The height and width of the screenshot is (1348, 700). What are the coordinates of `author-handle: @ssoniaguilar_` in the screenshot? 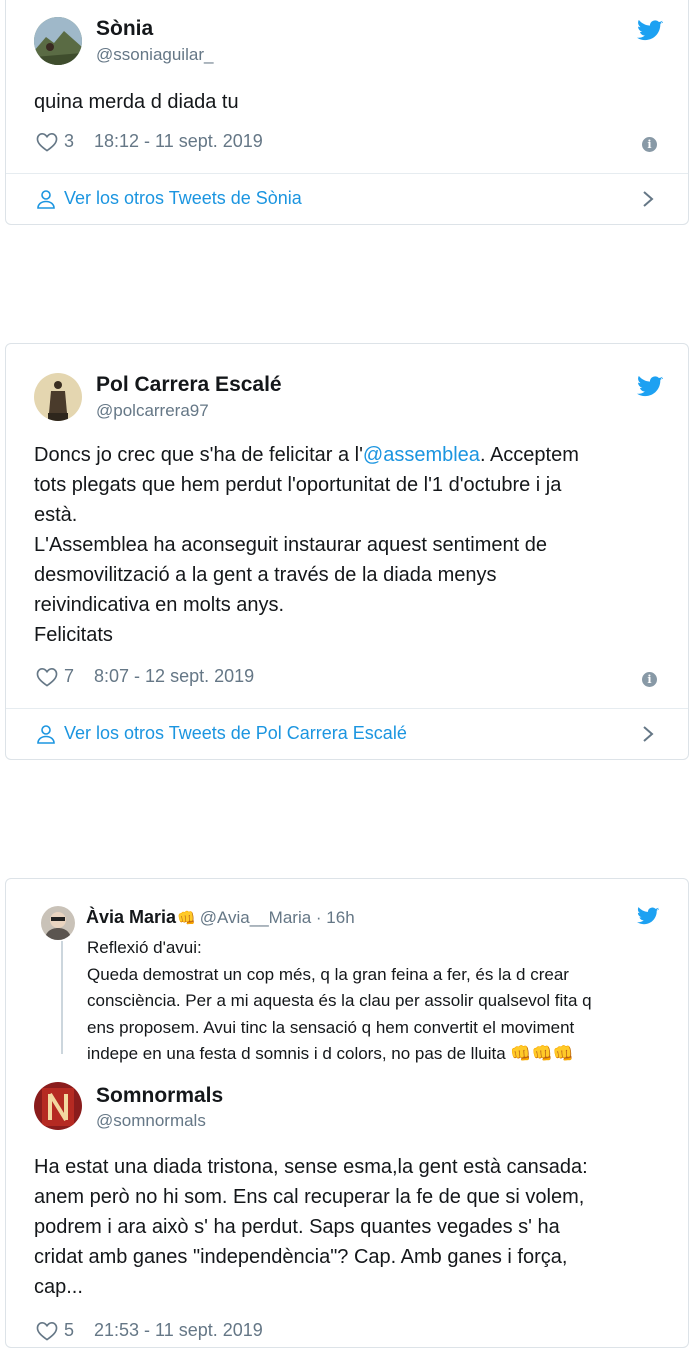 It's located at (154, 55).